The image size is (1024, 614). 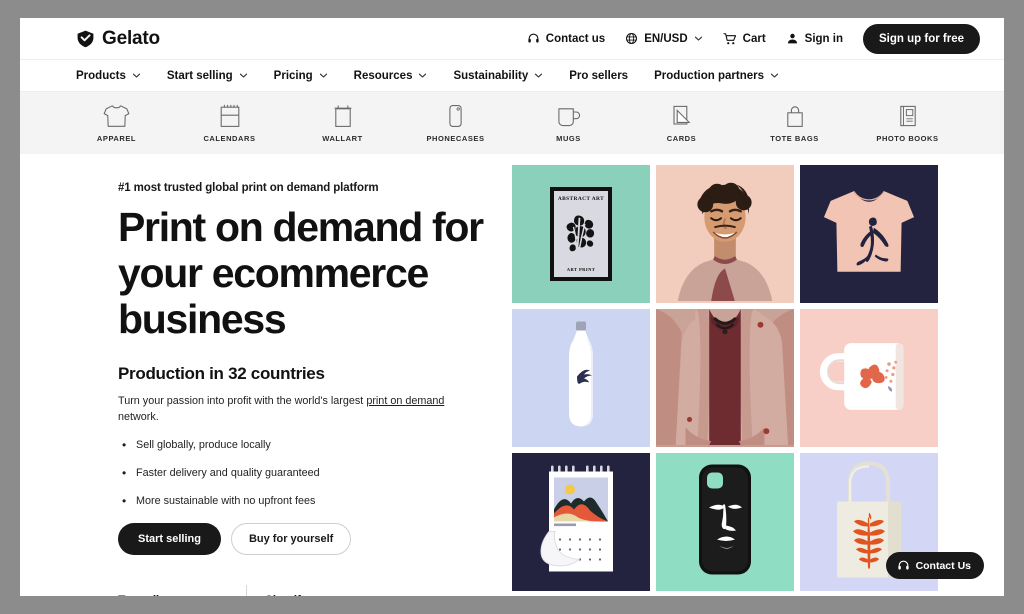 I want to click on sign-in-label: Sign in, so click(x=824, y=38).